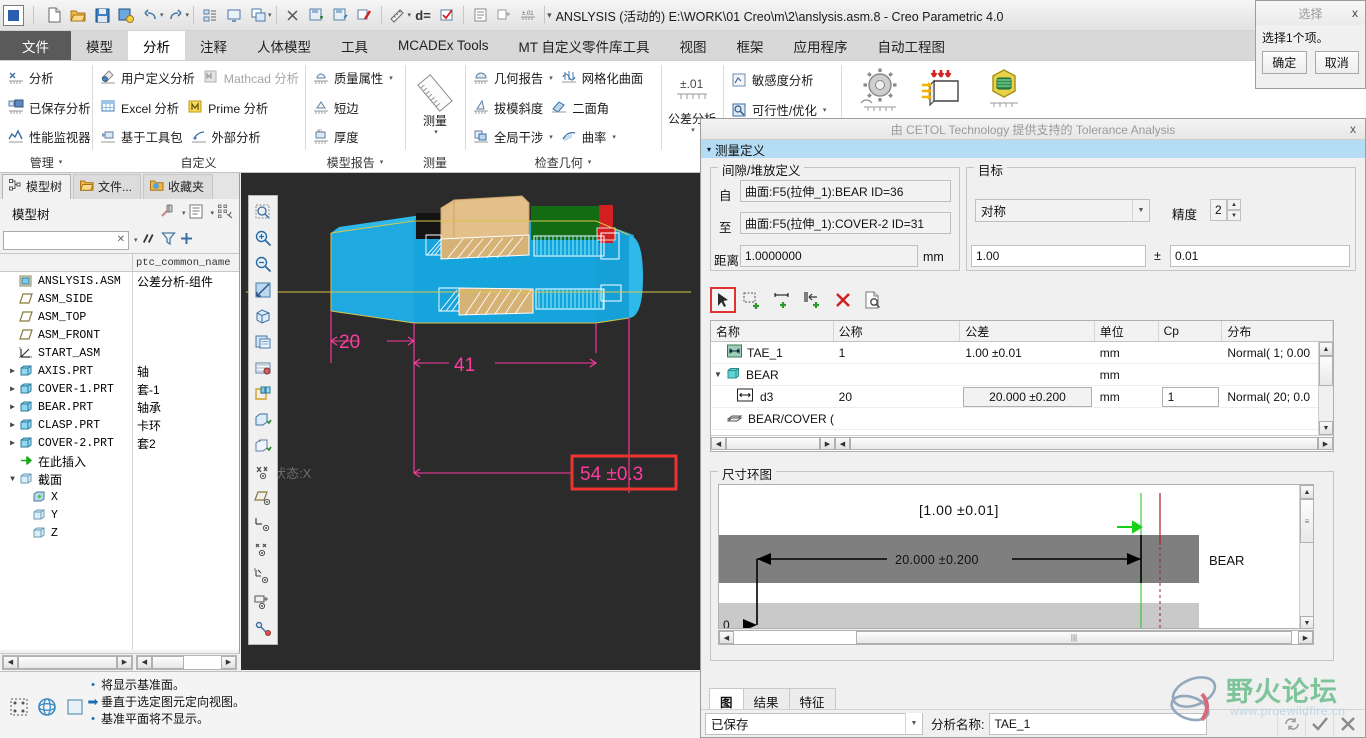 This screenshot has width=1366, height=738. Describe the element at coordinates (263, 628) in the screenshot. I see `spin-center-toggle-icon` at that location.